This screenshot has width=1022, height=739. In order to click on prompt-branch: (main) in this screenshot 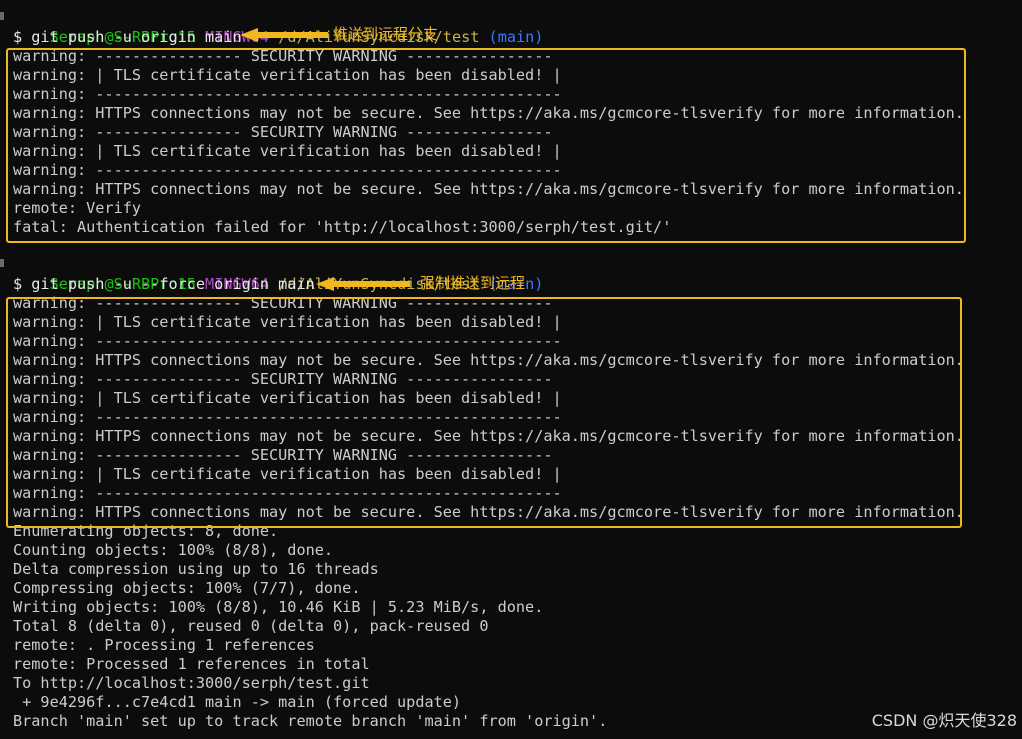, I will do `click(516, 37)`.